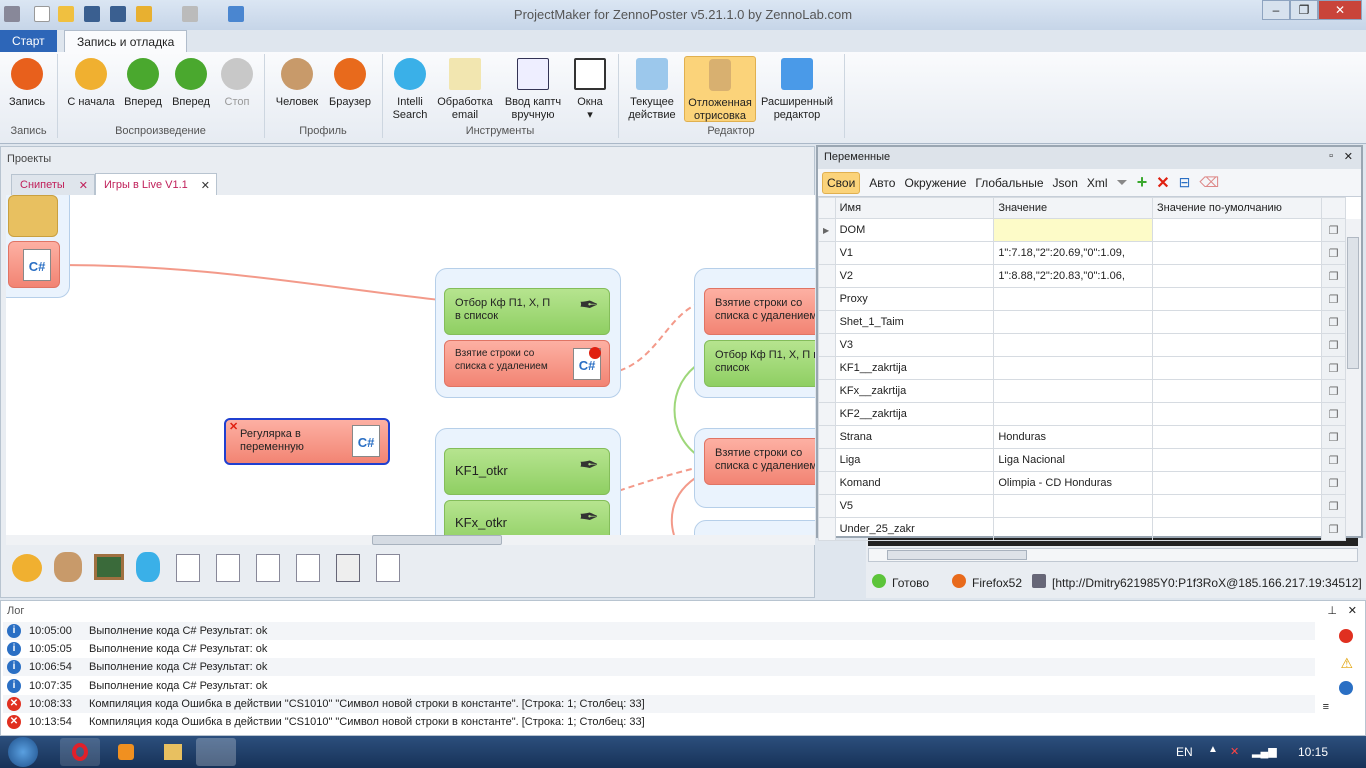 Image resolution: width=1366 pixels, height=768 pixels. I want to click on network-icon: ✕, so click(1234, 751).